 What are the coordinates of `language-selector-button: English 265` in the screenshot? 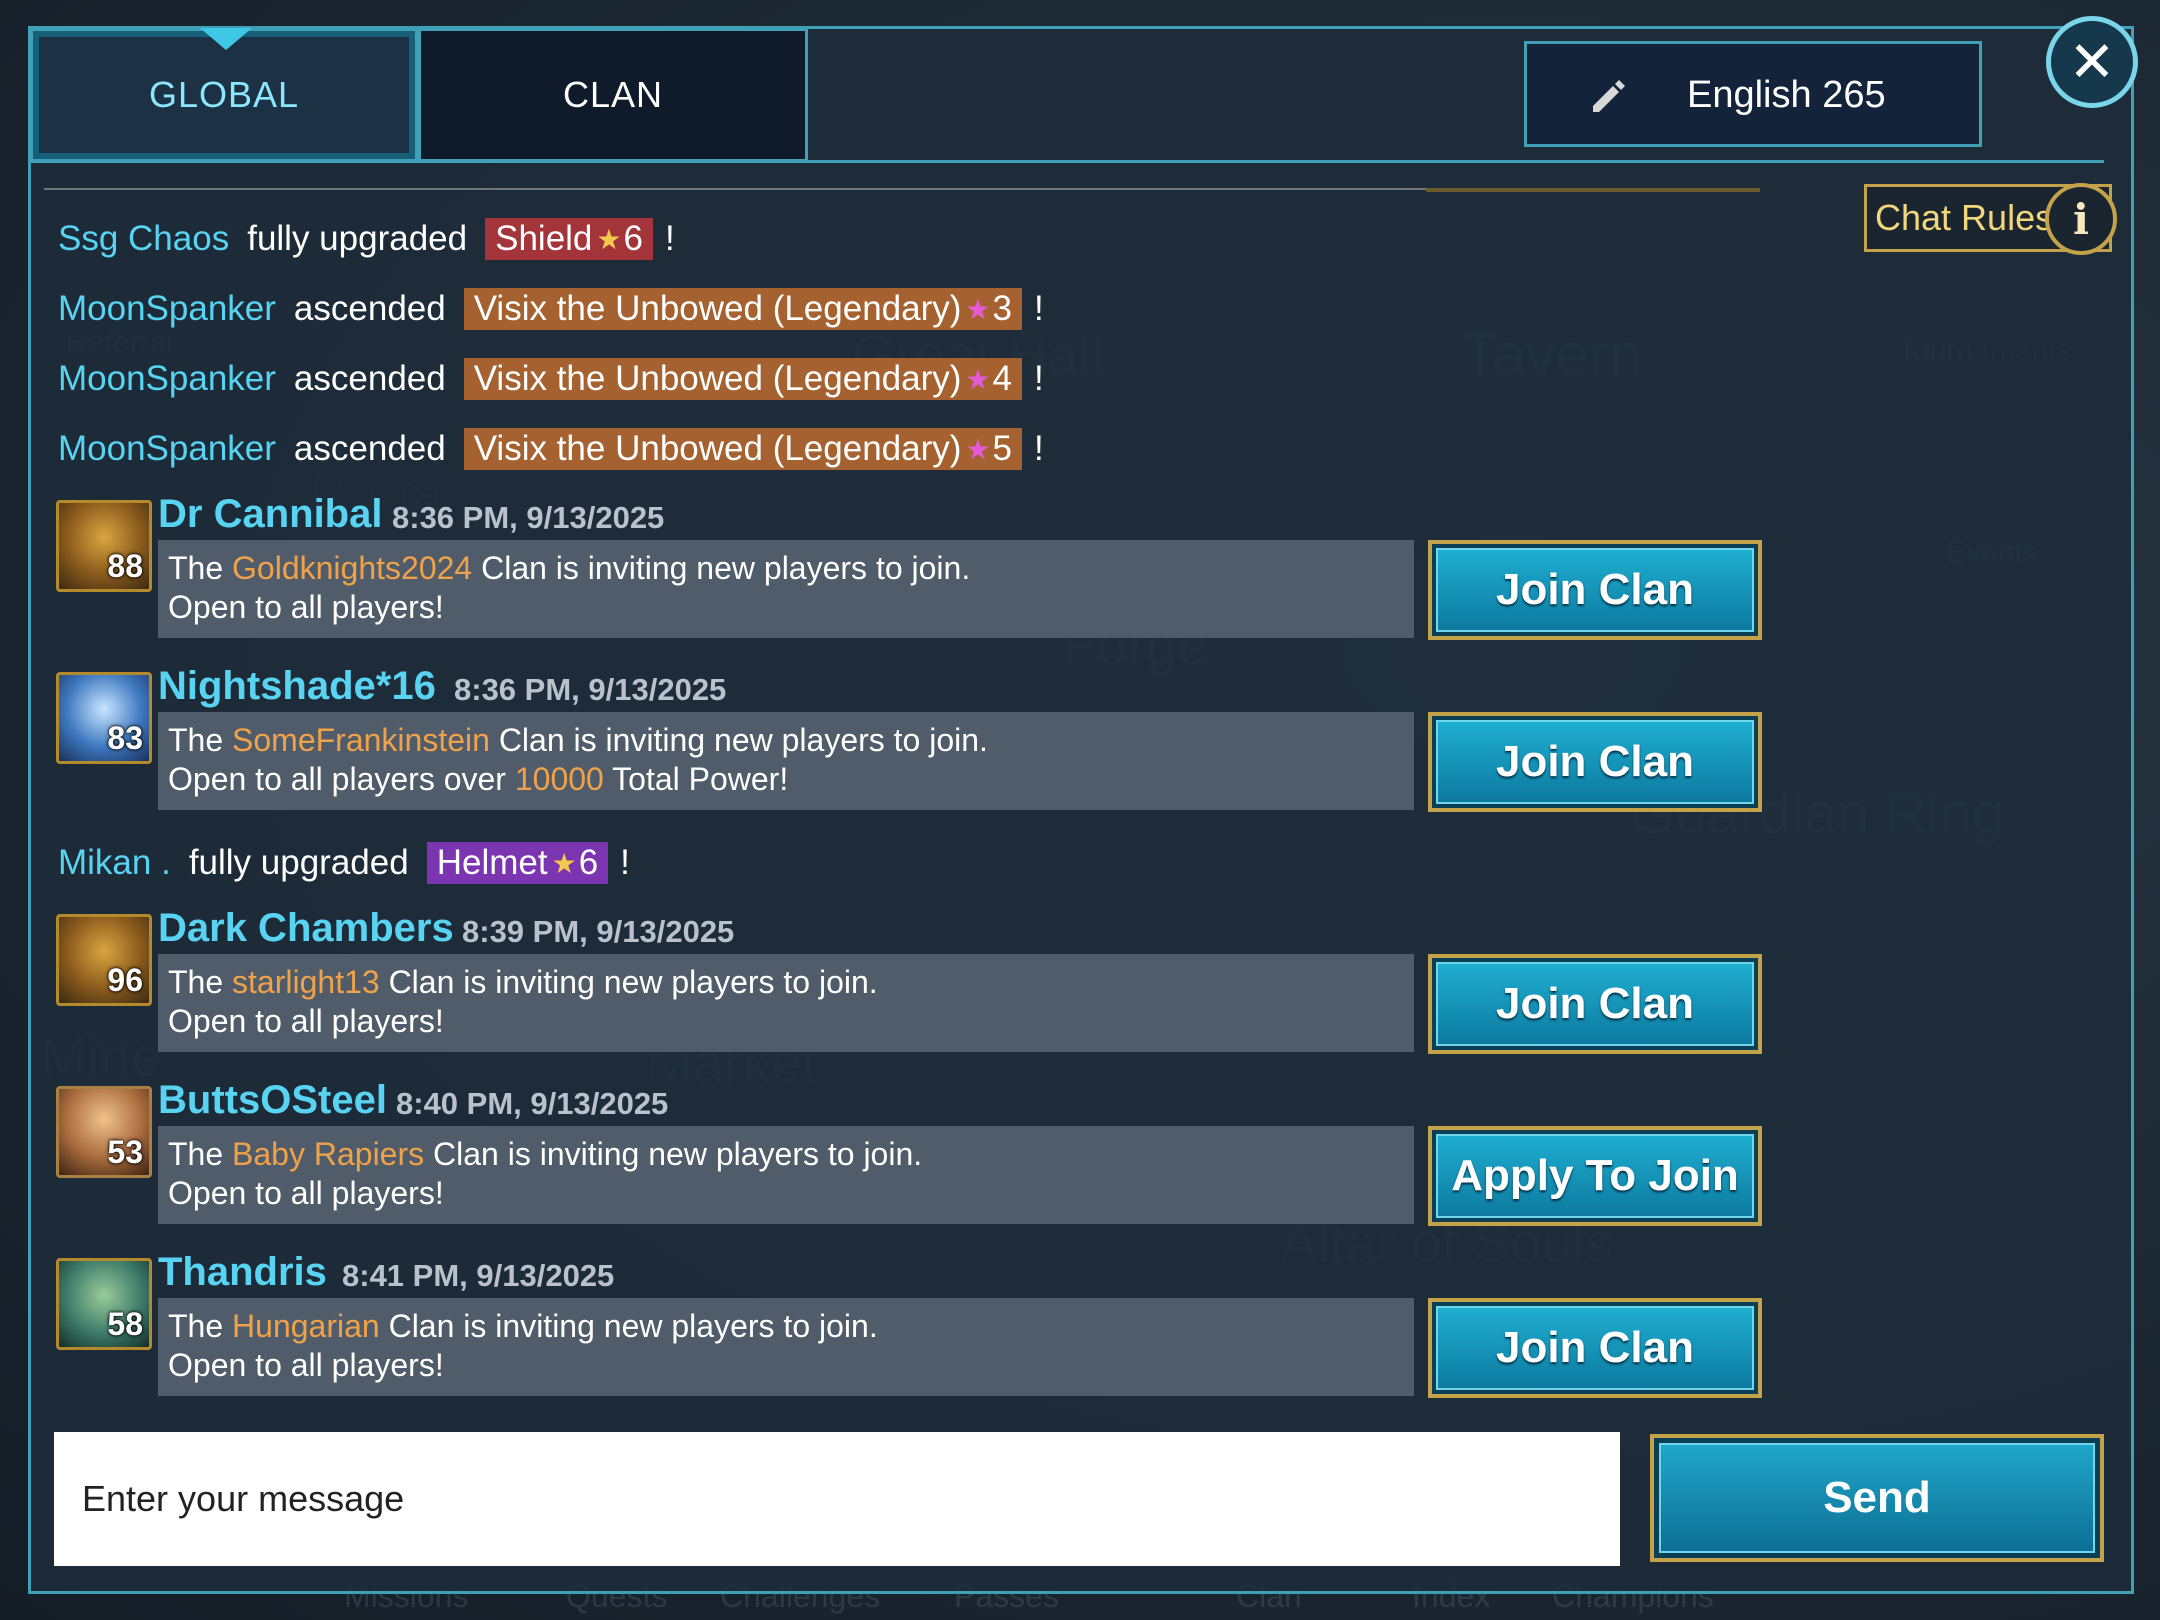 It's located at (1753, 94).